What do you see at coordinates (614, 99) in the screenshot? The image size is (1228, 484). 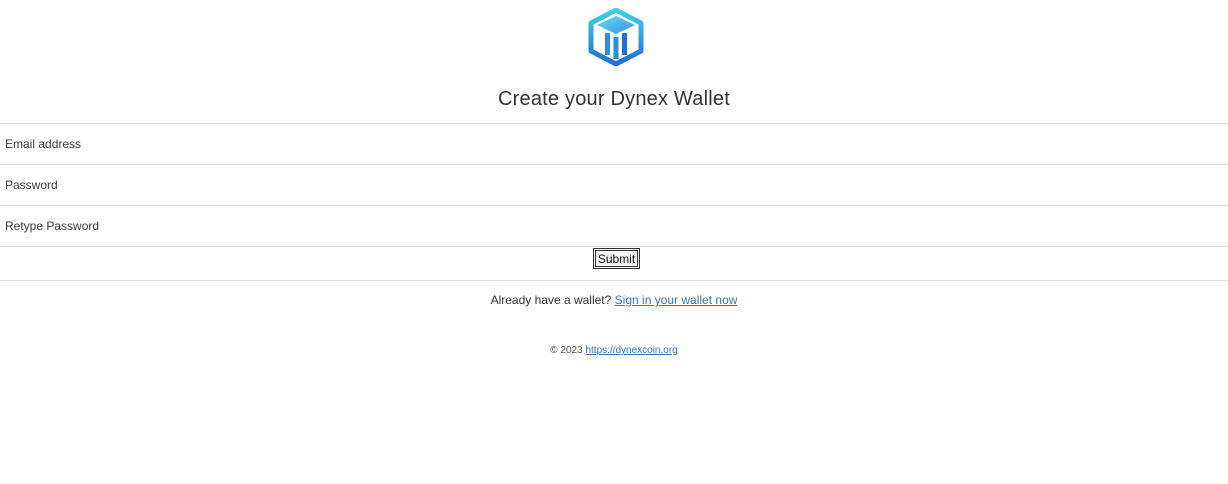 I see `page-title: Create your Dynex Wallet` at bounding box center [614, 99].